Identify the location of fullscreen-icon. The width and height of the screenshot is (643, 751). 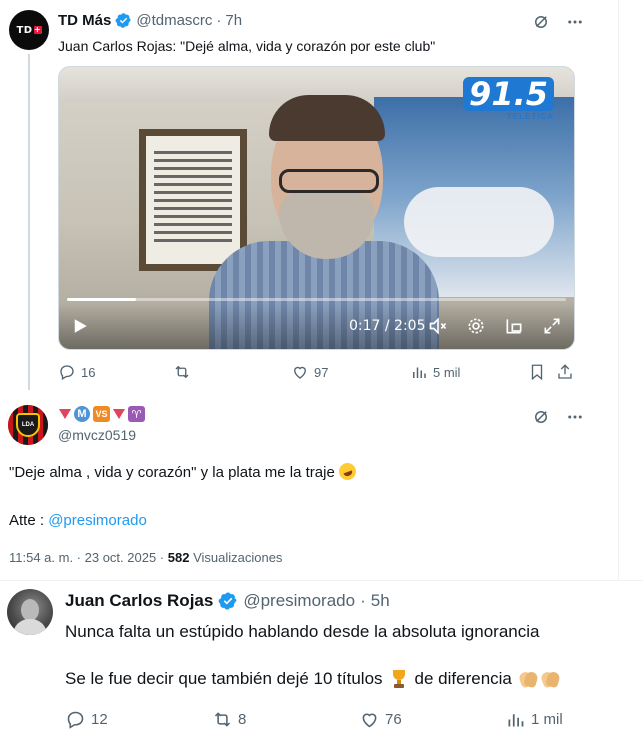
(552, 326).